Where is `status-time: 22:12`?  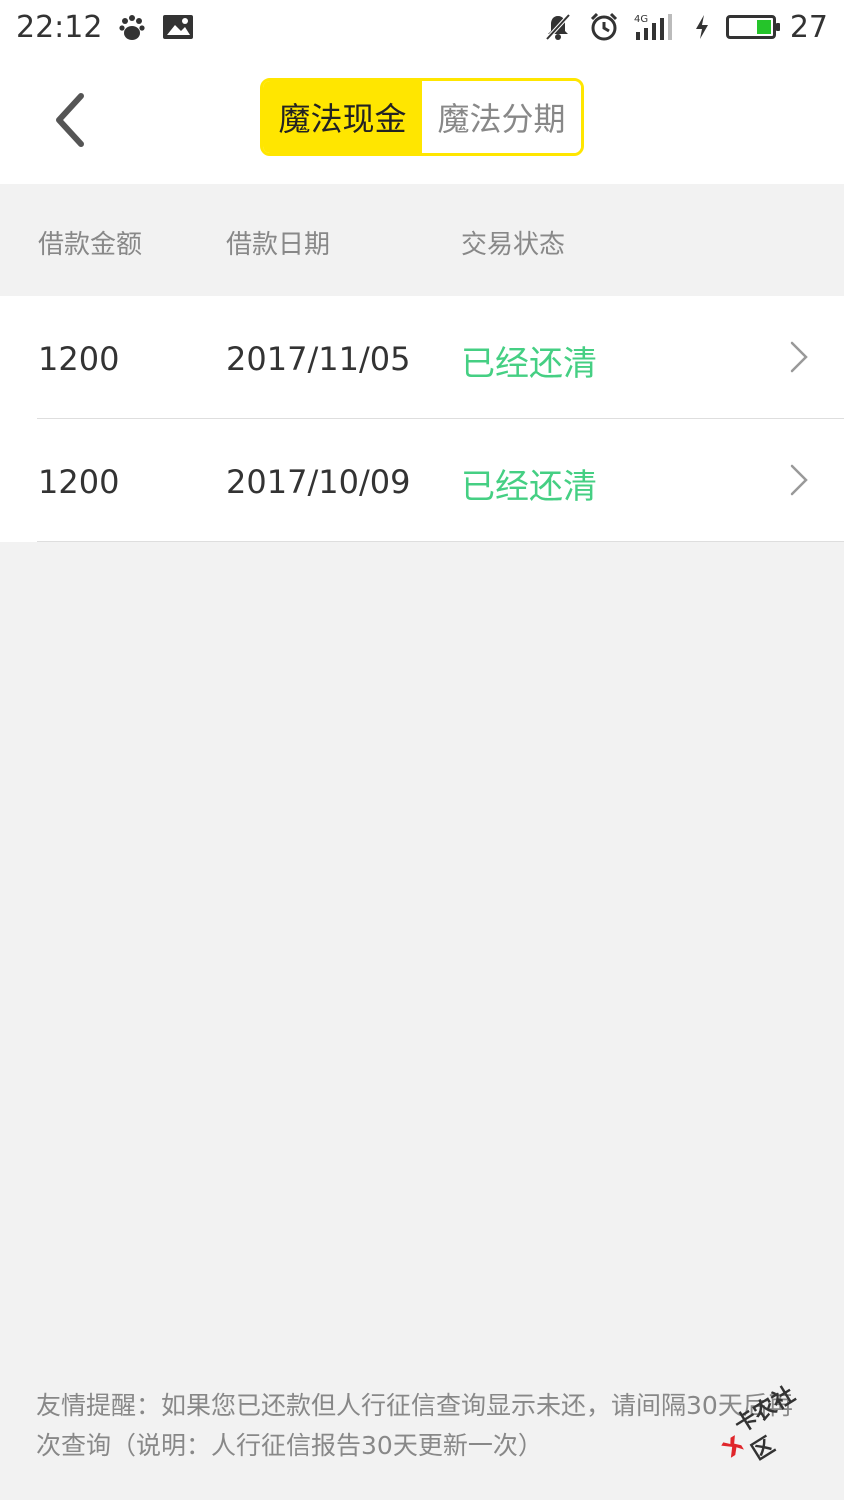 status-time: 22:12 is located at coordinates (59, 27).